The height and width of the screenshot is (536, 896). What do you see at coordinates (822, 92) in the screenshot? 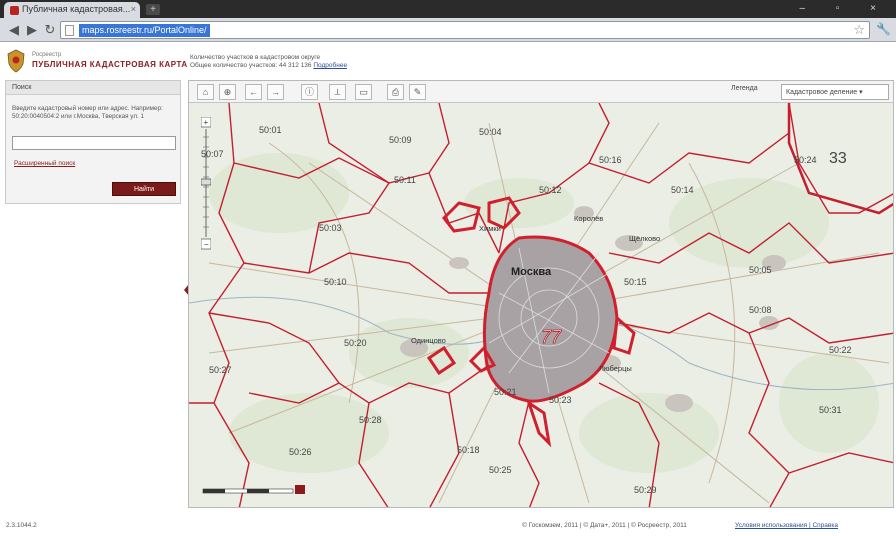
I see `layers-select-value: Кадастровое деление` at bounding box center [822, 92].